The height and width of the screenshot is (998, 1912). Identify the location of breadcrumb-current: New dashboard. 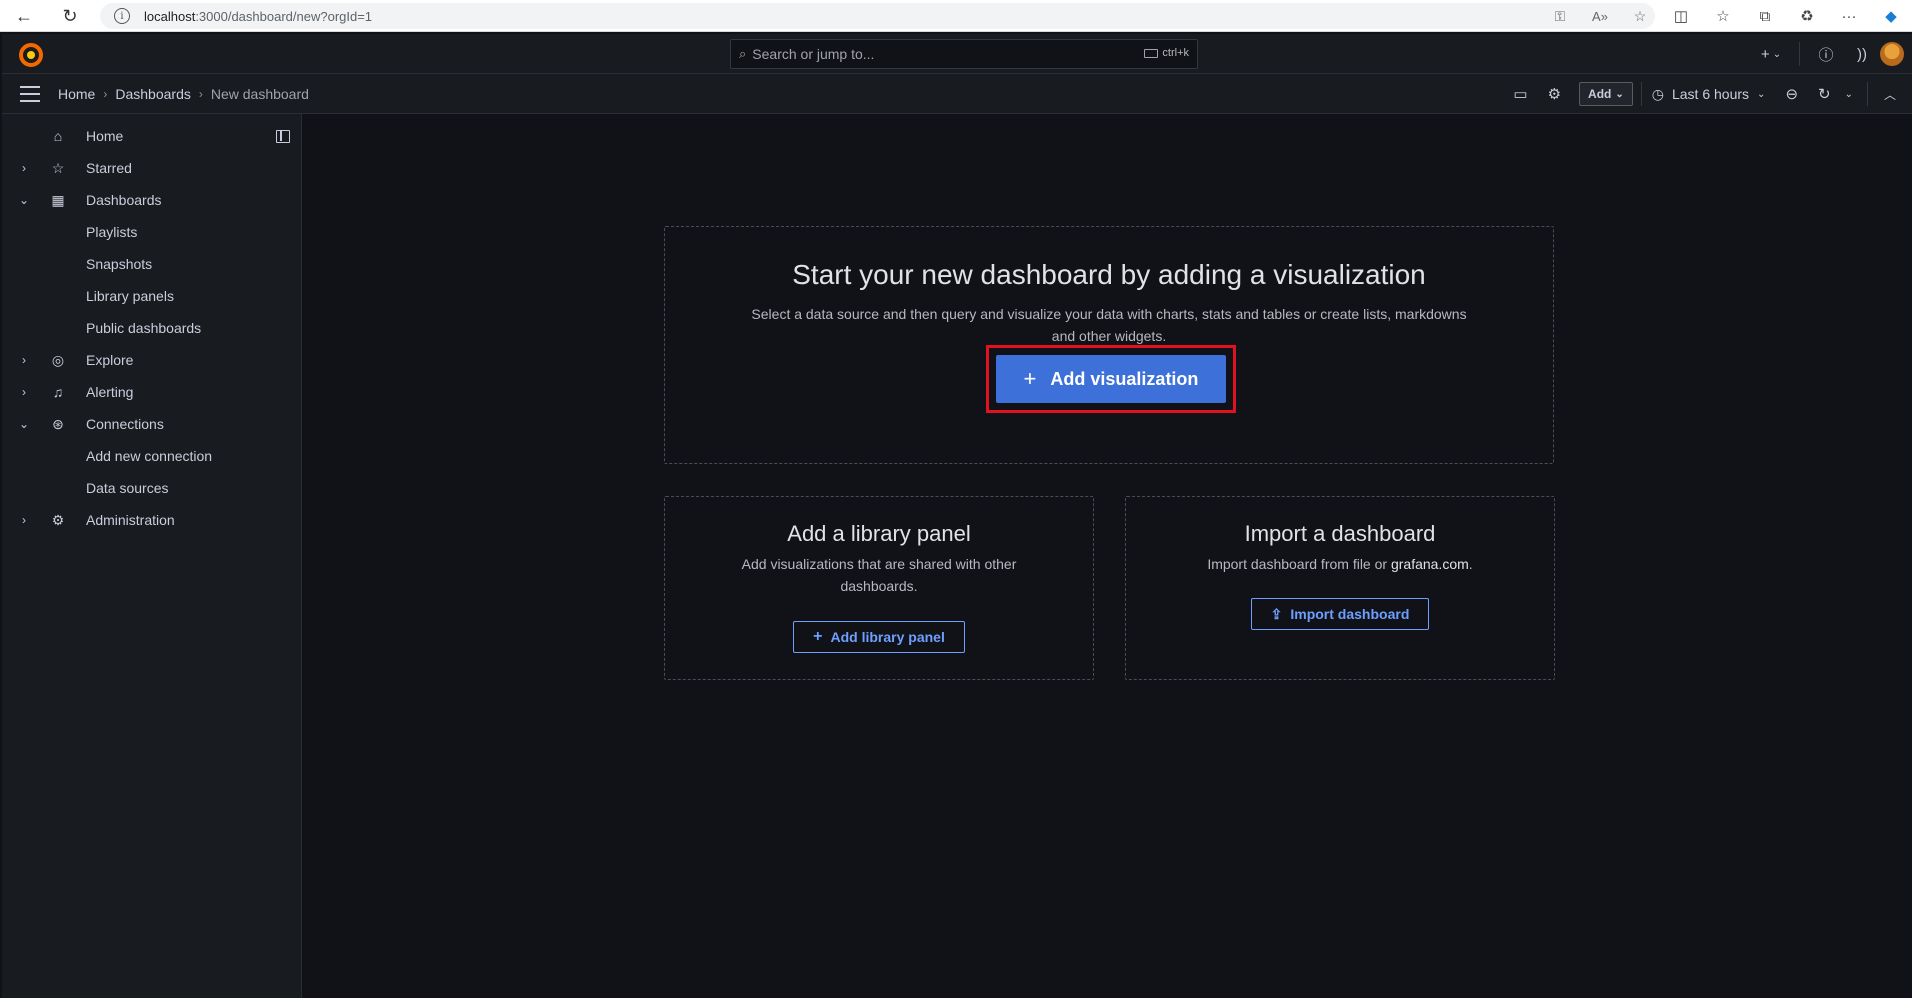
(259, 94).